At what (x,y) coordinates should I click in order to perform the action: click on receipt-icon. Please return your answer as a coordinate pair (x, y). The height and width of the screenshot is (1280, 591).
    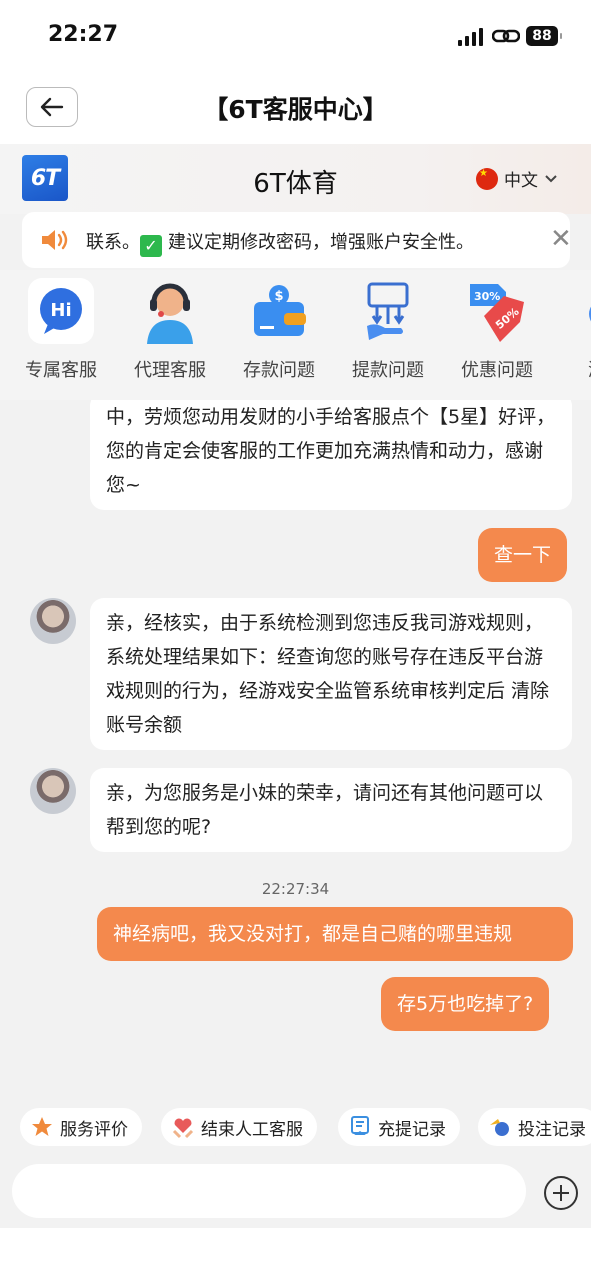
    Looking at the image, I should click on (360, 1127).